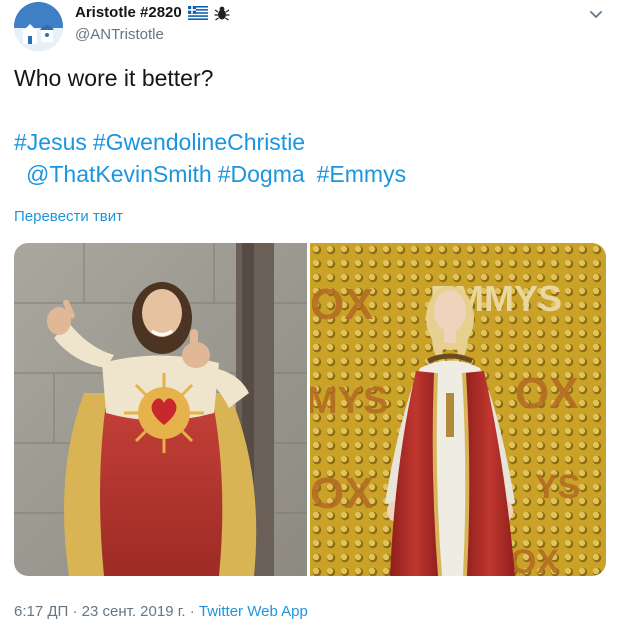  What do you see at coordinates (216, 174) in the screenshot?
I see `hashtags-line-2: @ThatKevinSmith #Dogma #Emmys` at bounding box center [216, 174].